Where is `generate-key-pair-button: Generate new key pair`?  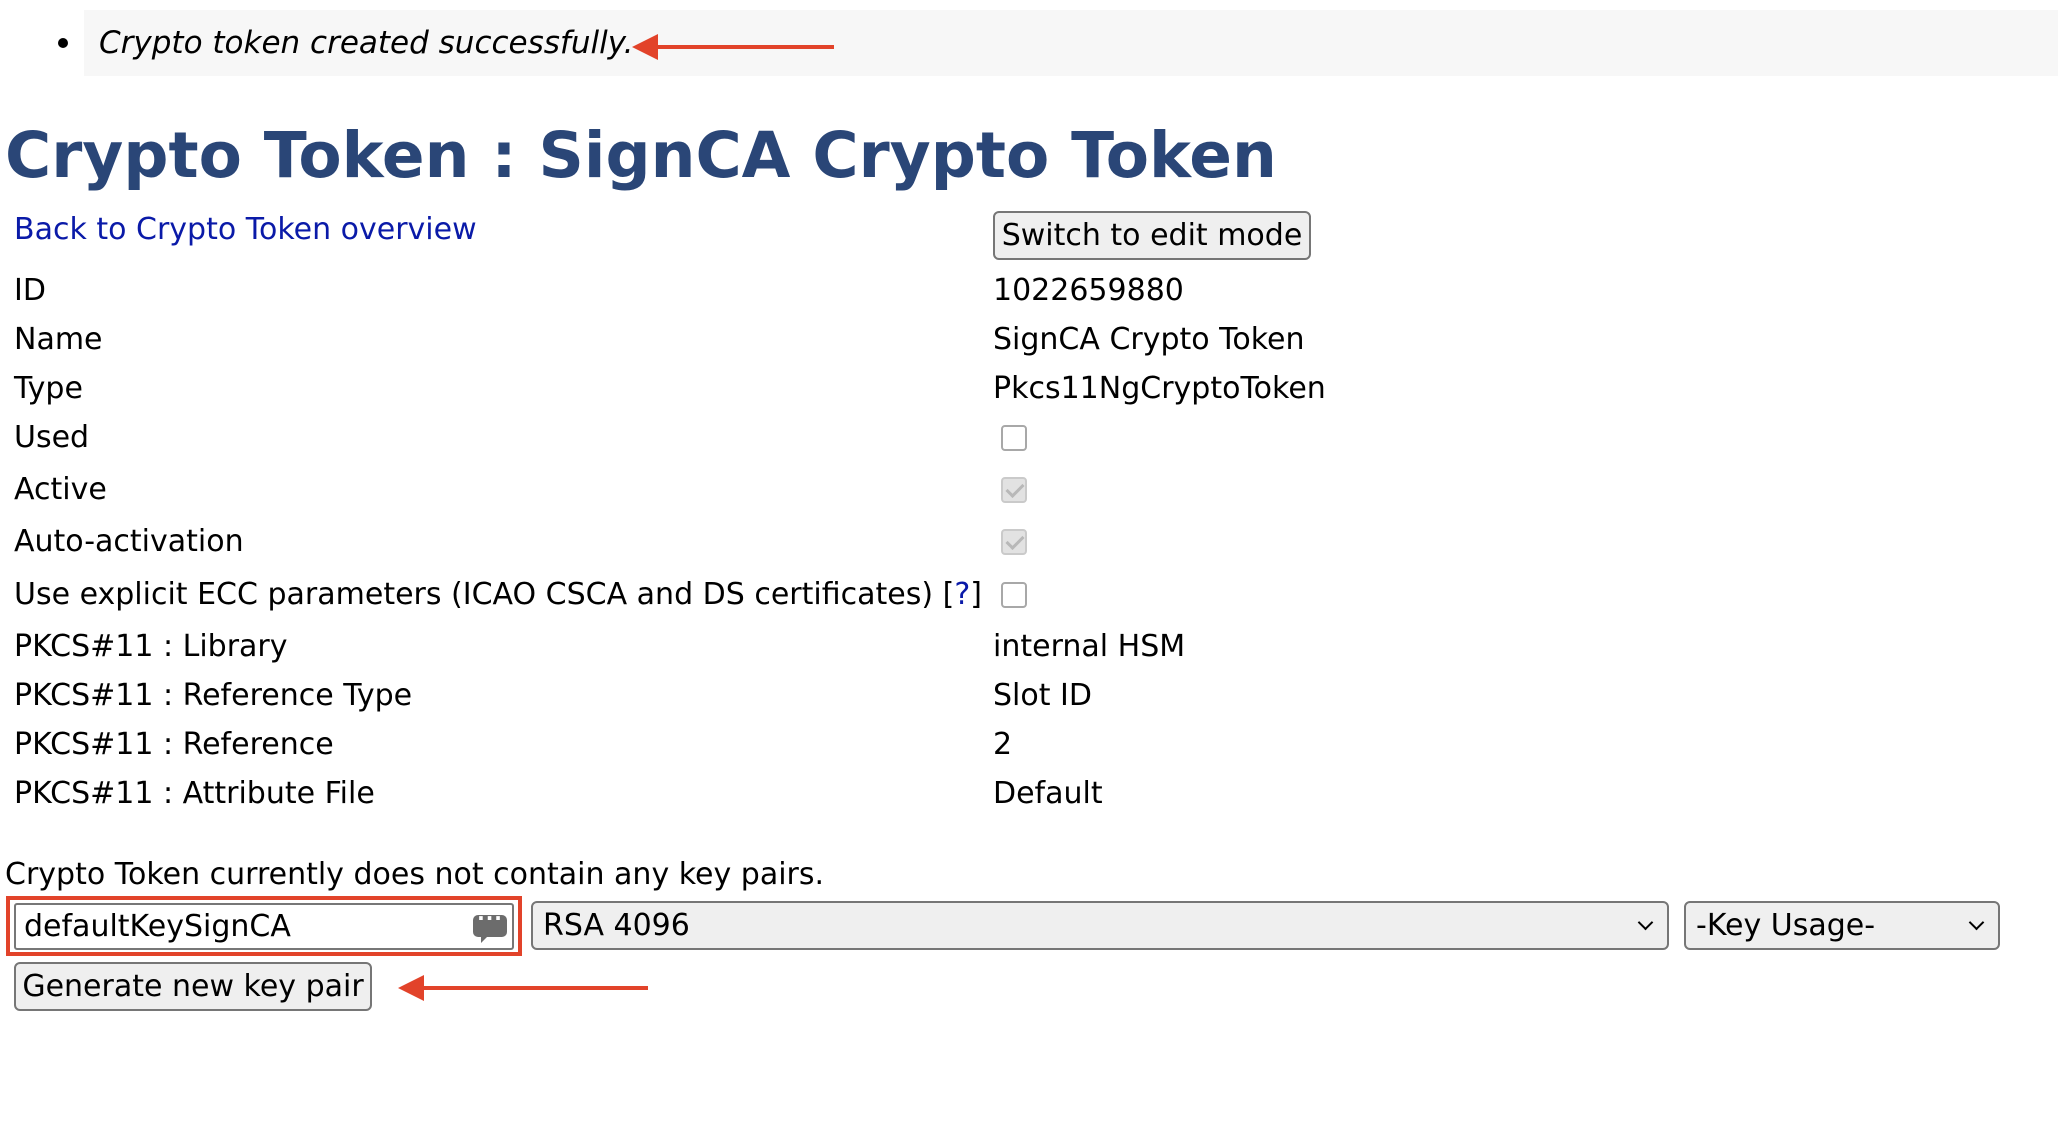 generate-key-pair-button: Generate new key pair is located at coordinates (193, 986).